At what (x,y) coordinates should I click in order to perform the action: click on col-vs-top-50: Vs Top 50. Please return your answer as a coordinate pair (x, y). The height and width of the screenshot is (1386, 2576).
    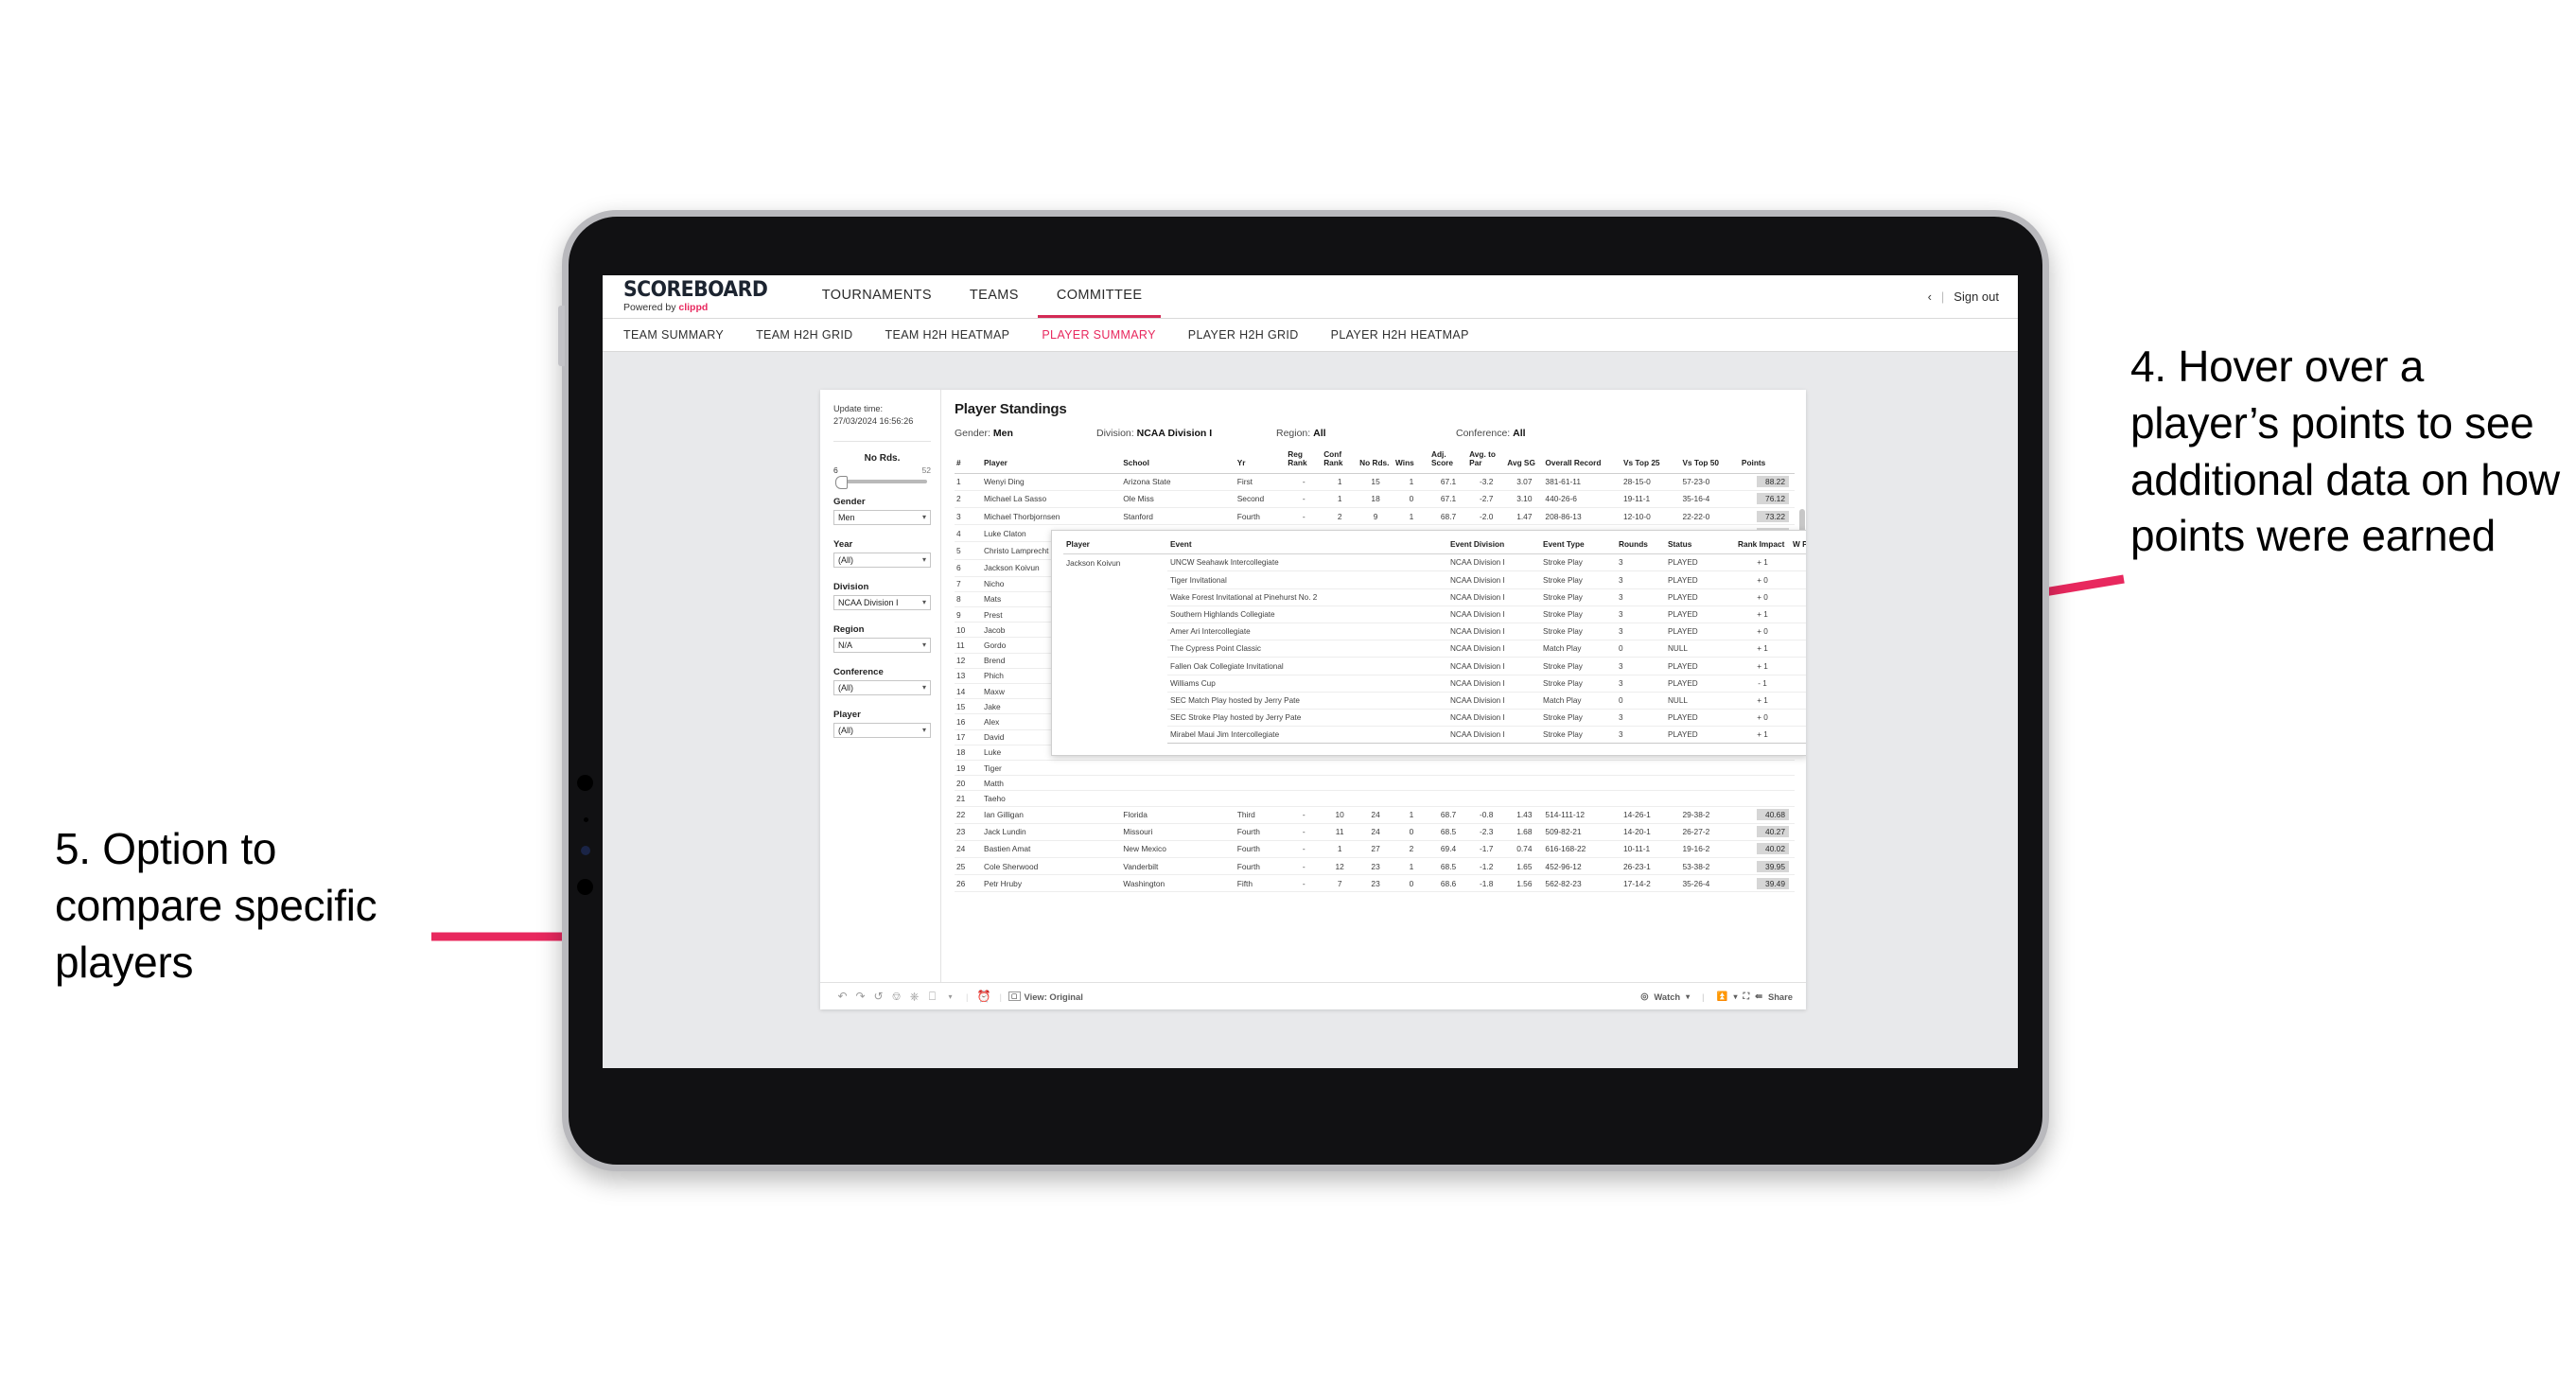
    Looking at the image, I should click on (1710, 461).